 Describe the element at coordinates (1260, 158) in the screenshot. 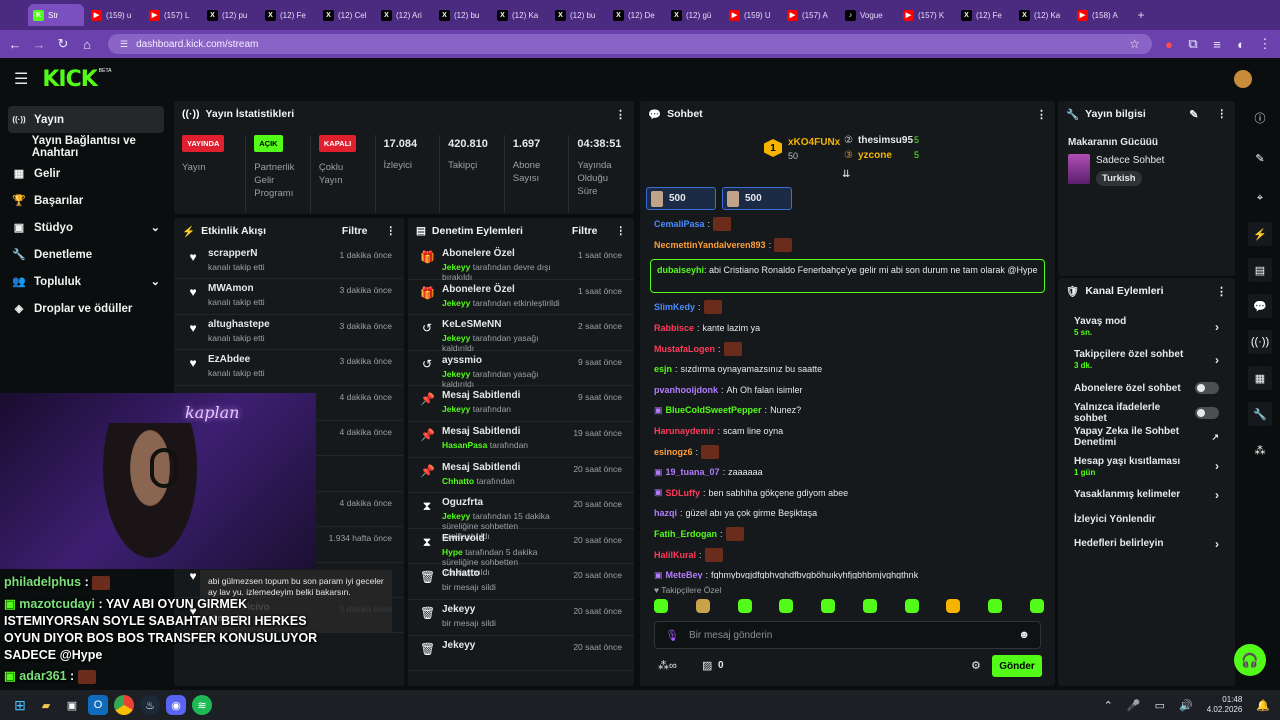

I see `pencil-icon: ✎` at that location.